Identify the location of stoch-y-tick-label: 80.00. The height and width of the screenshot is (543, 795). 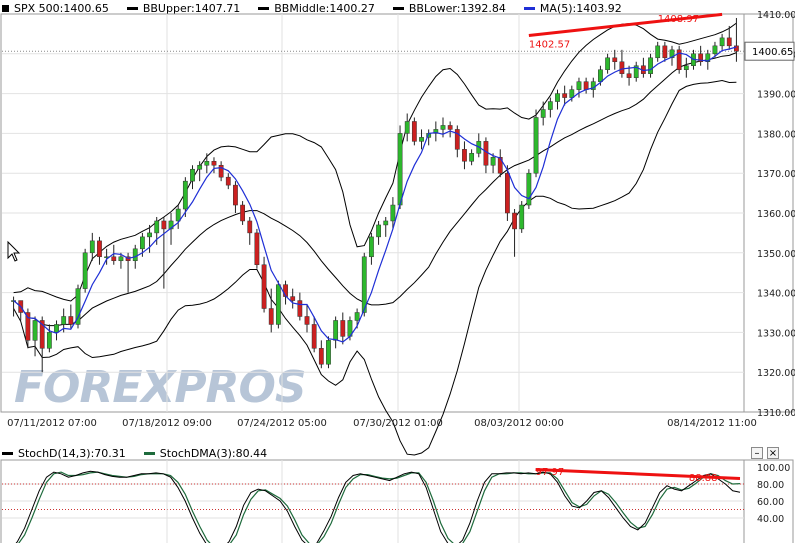
(770, 485).